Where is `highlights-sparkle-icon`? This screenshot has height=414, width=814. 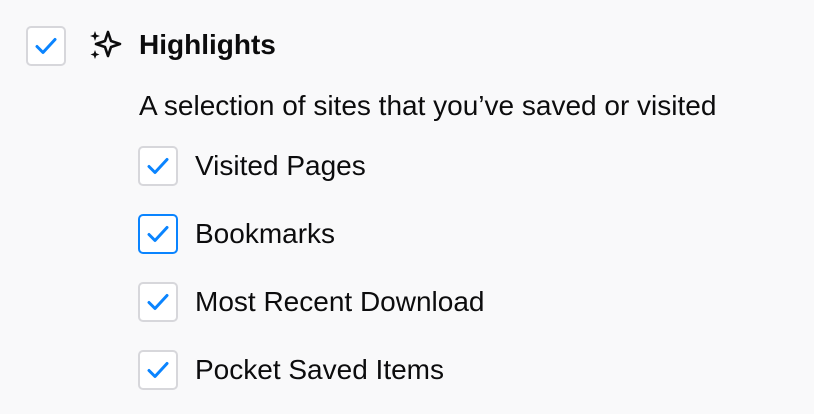
highlights-sparkle-icon is located at coordinates (106, 44).